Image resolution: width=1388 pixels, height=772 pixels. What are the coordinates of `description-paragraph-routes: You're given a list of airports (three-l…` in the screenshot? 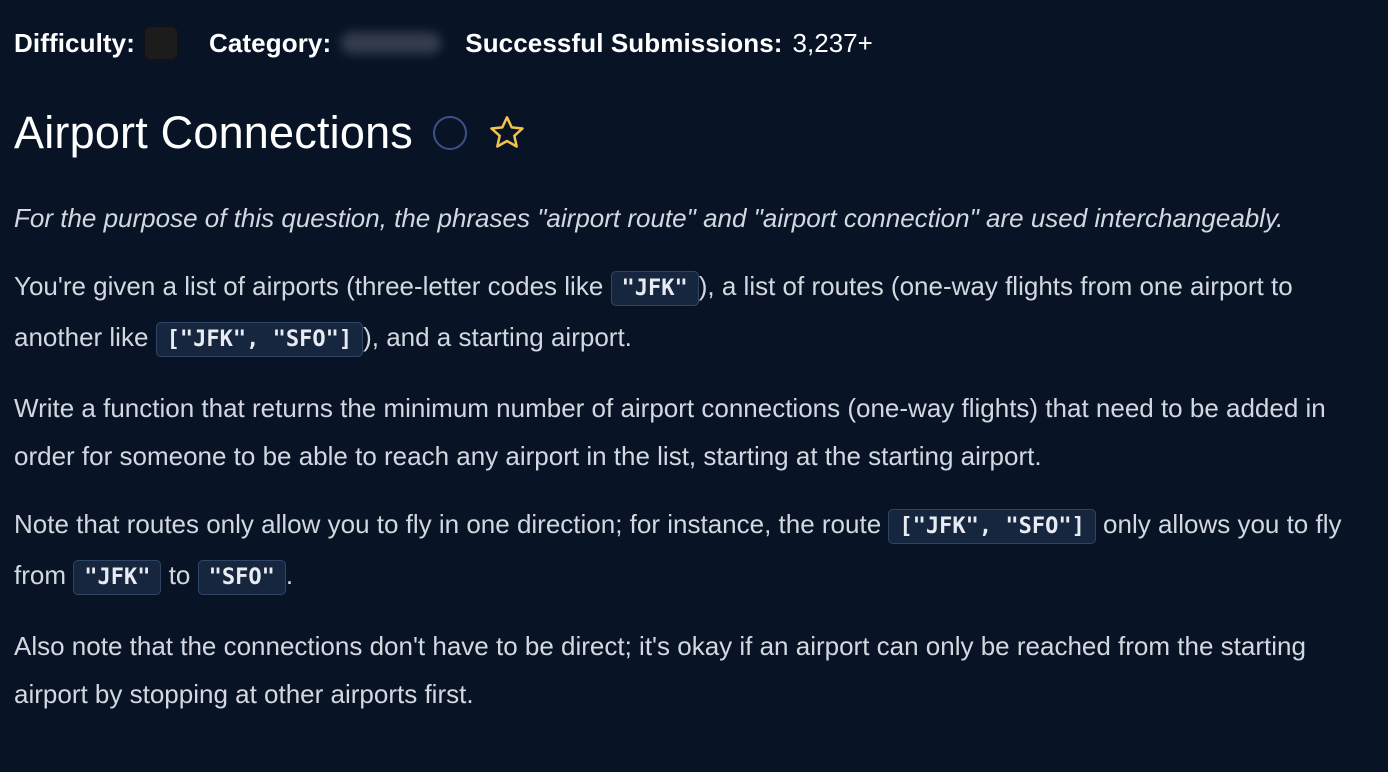 It's located at (694, 313).